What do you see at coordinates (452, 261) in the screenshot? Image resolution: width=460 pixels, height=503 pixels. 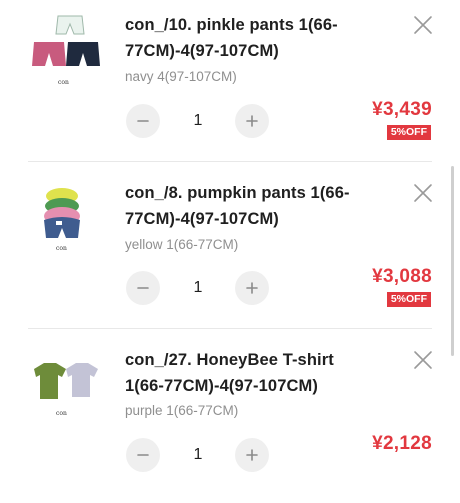 I see `scrollbar` at bounding box center [452, 261].